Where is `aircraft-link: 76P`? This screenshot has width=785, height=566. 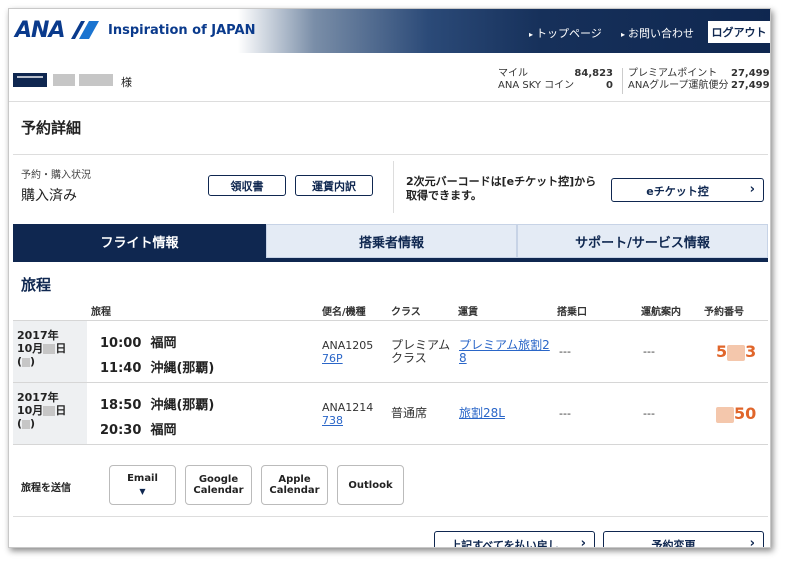
aircraft-link: 76P is located at coordinates (347, 358).